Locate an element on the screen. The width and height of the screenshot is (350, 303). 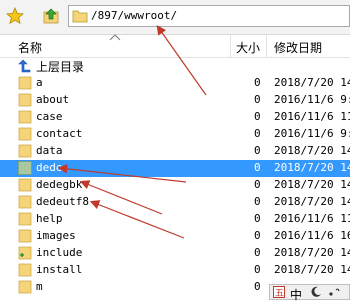
list-item: about 0 2016/11/6 9:2 is located at coordinates (175, 100).